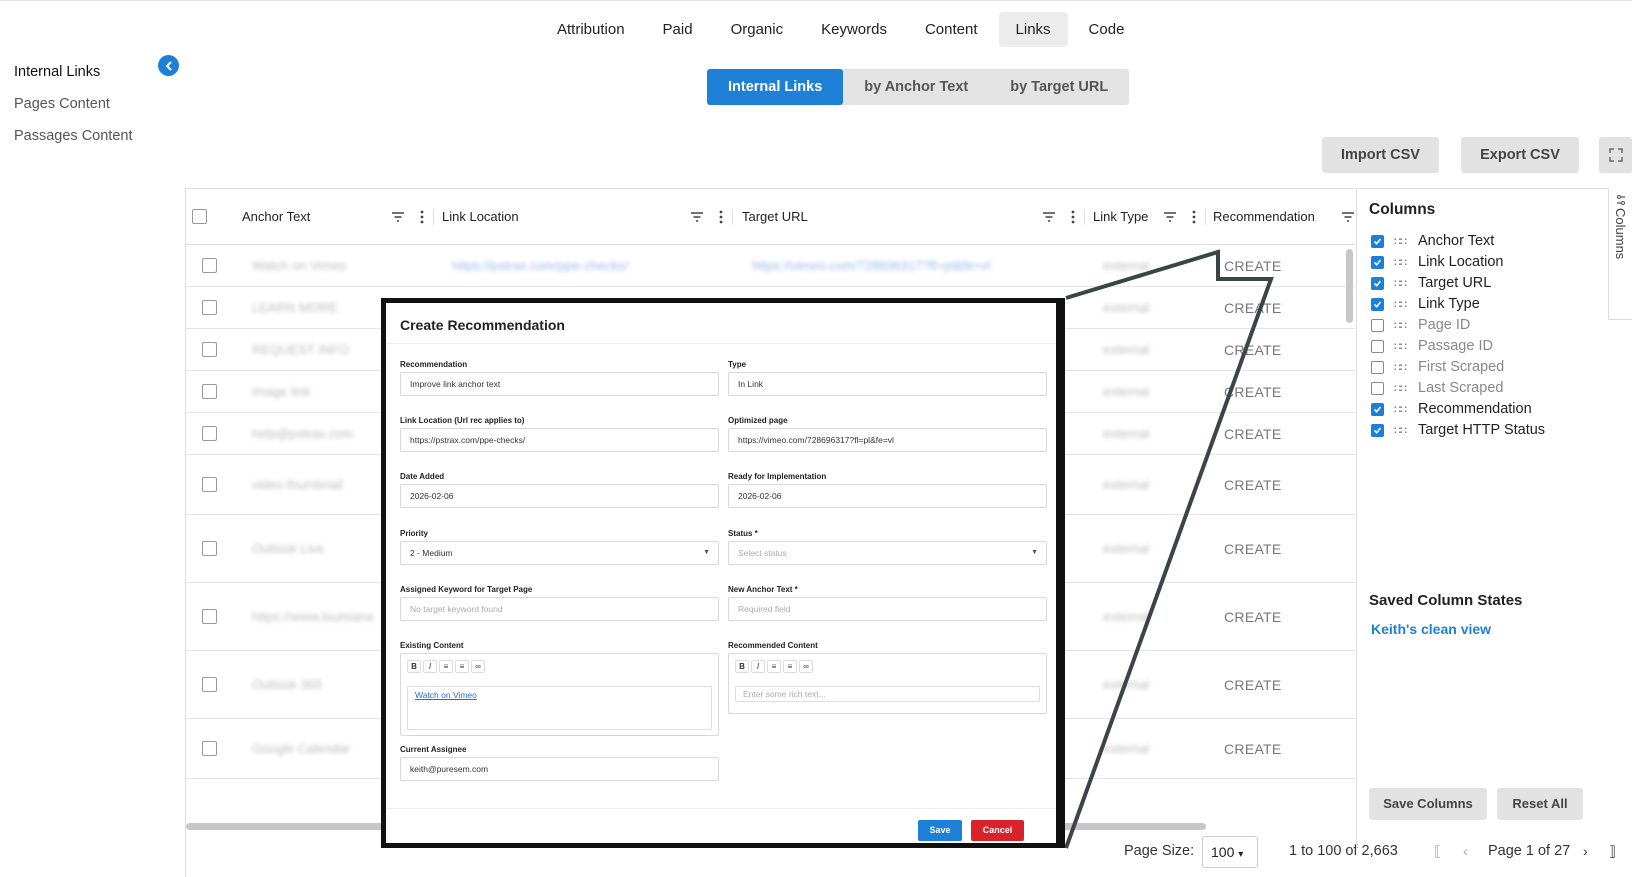 Image resolution: width=1632 pixels, height=877 pixels. Describe the element at coordinates (276, 217) in the screenshot. I see `header-anchor-text: Anchor Text` at that location.